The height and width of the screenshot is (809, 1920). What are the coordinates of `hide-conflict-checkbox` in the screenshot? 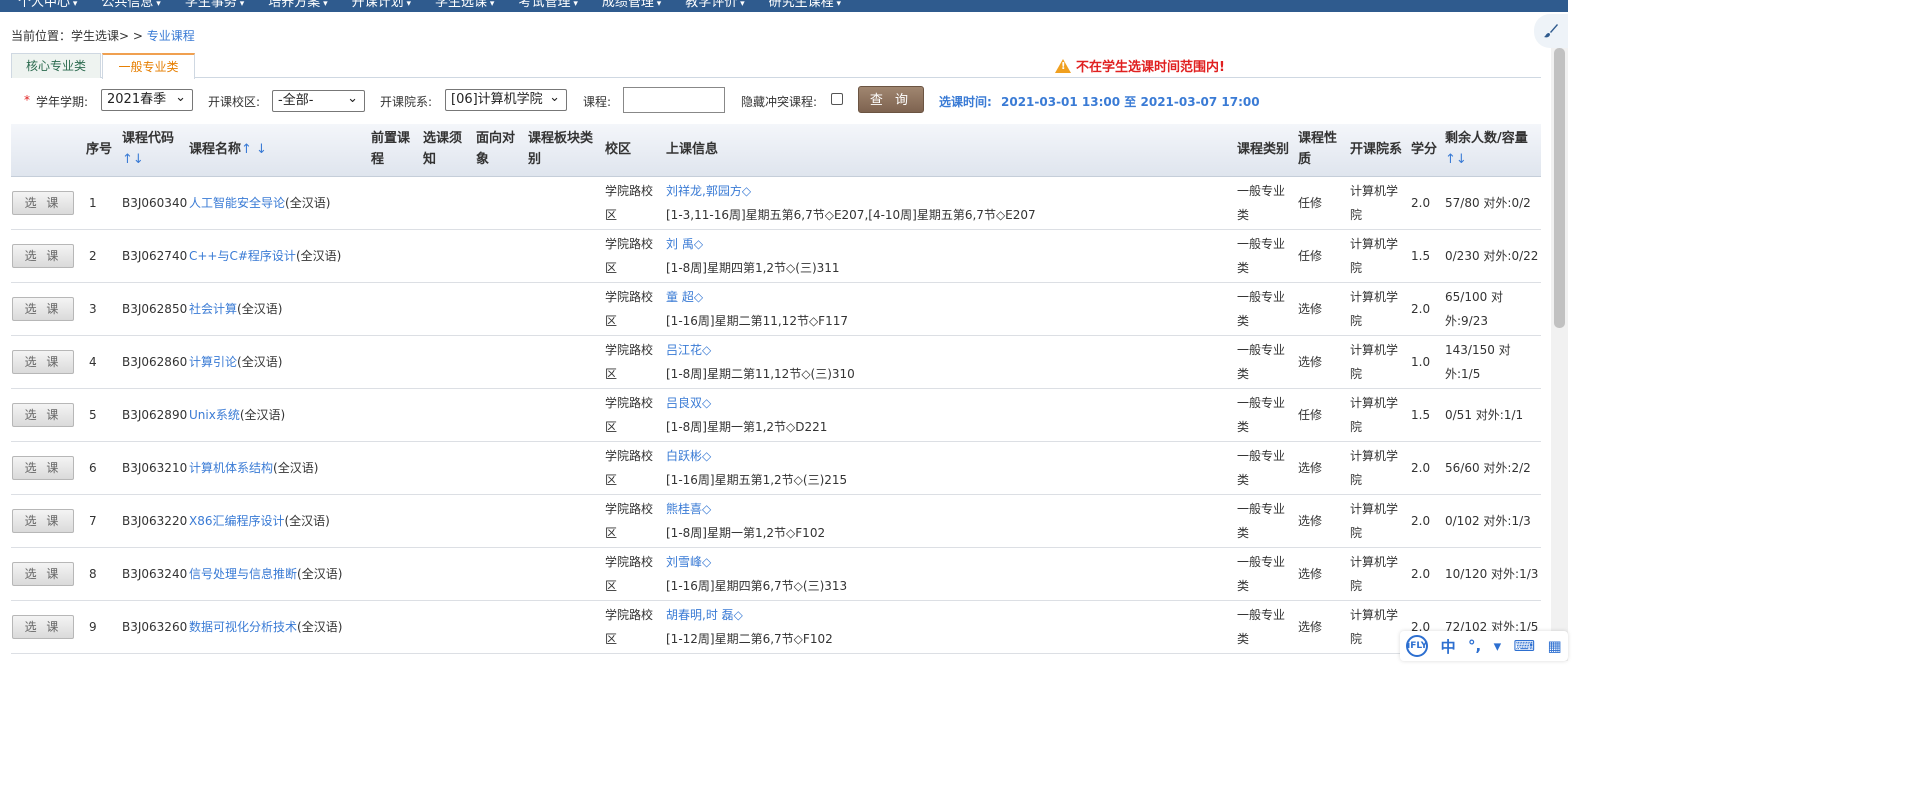 It's located at (837, 99).